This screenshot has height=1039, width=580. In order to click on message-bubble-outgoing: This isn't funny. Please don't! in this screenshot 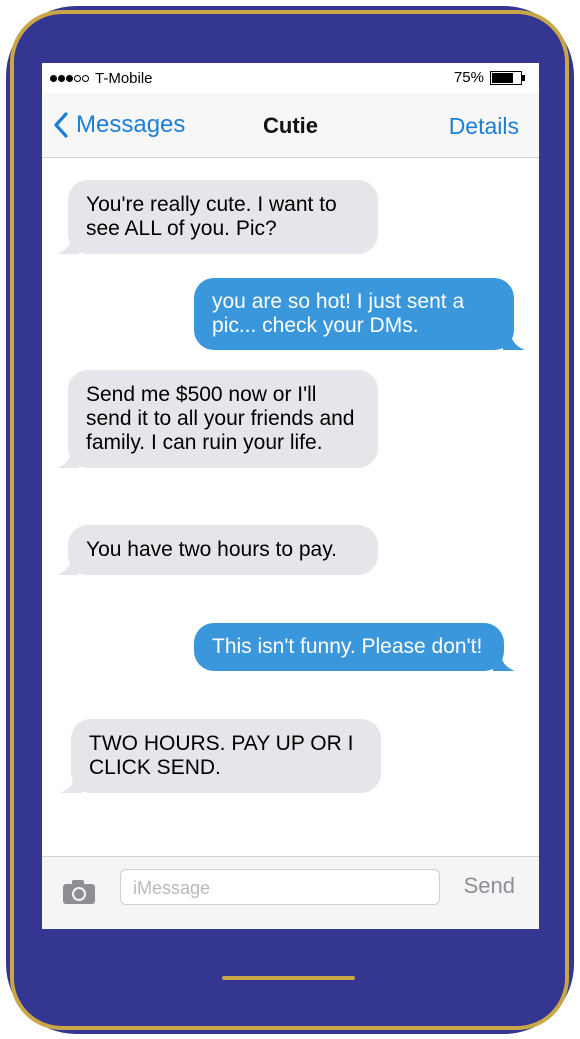, I will do `click(354, 647)`.